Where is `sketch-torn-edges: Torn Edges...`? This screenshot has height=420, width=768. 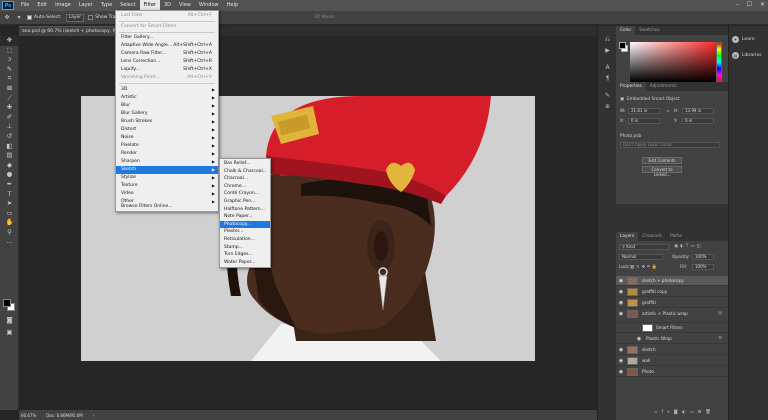 sketch-torn-edges: Torn Edges... is located at coordinates (245, 255).